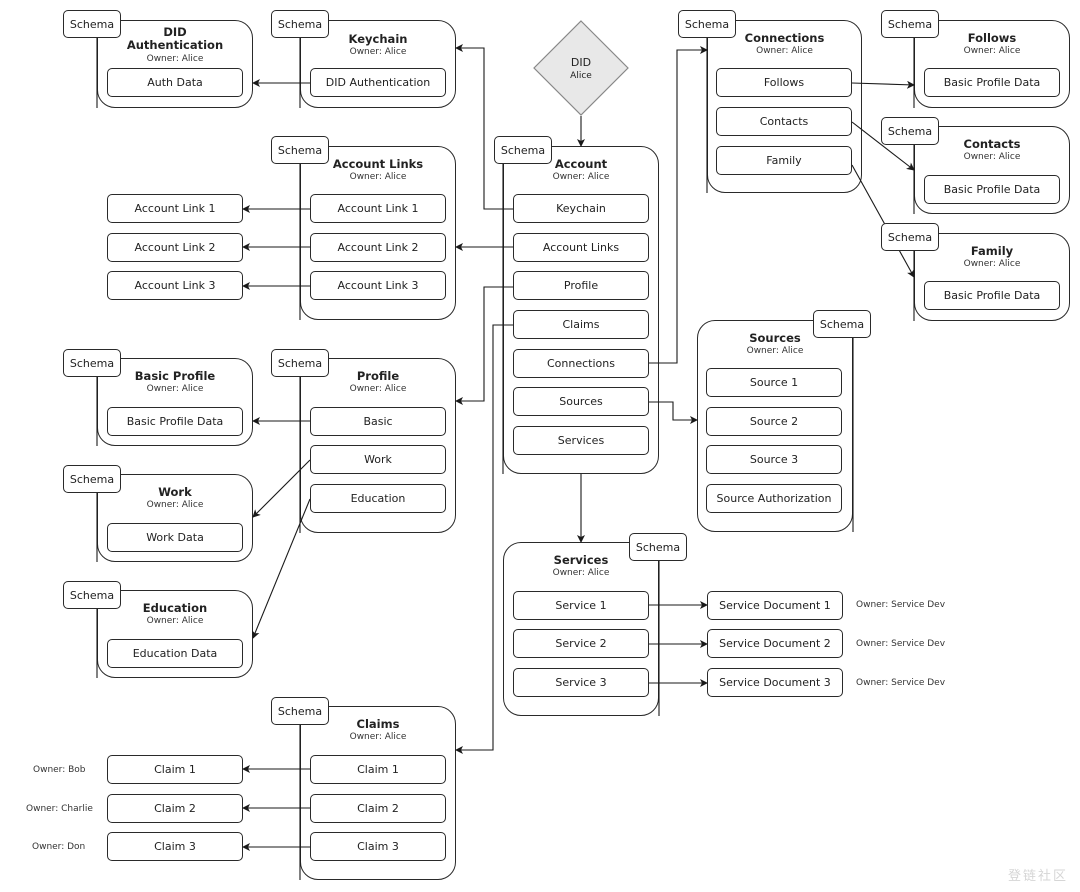  What do you see at coordinates (1037, 876) in the screenshot?
I see `watermark: 登链社区` at bounding box center [1037, 876].